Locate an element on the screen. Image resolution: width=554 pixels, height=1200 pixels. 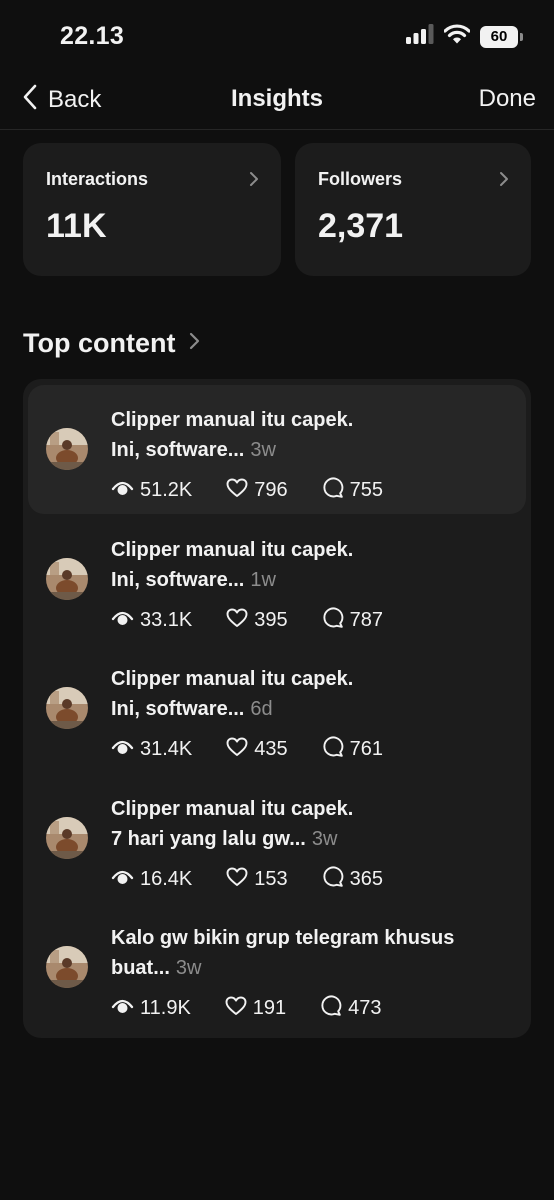
replies-metric: 473 is located at coordinates (351, 1008).